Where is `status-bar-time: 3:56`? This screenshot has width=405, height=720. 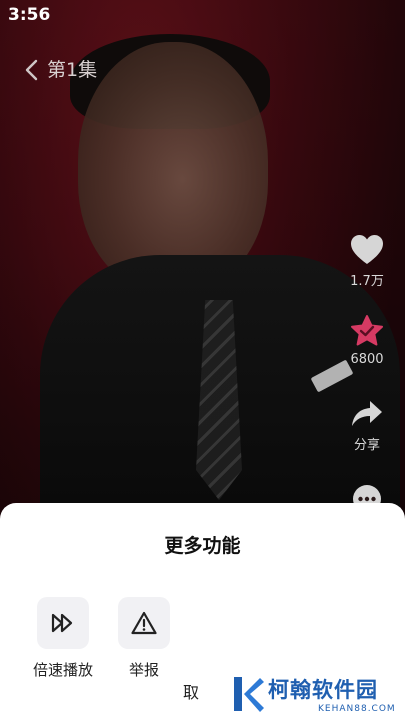 status-bar-time: 3:56 is located at coordinates (29, 15).